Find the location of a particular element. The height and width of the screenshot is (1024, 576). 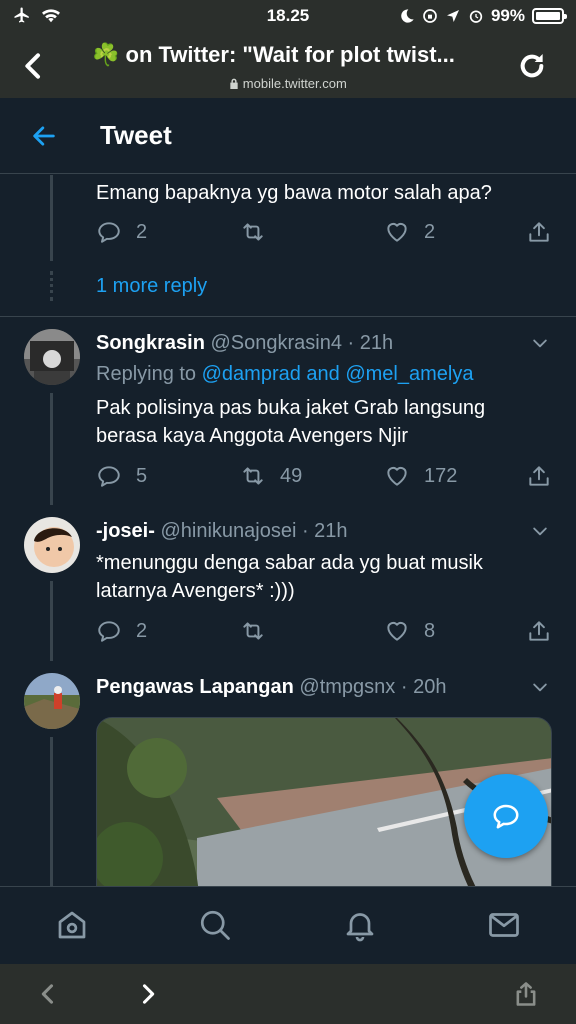

browser-forward-icon is located at coordinates (148, 994).